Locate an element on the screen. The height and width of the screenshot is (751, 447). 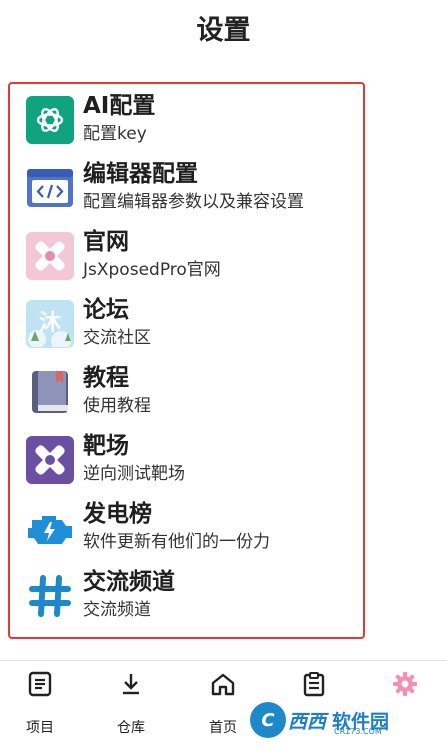
bandage-purple-icon is located at coordinates (50, 460).